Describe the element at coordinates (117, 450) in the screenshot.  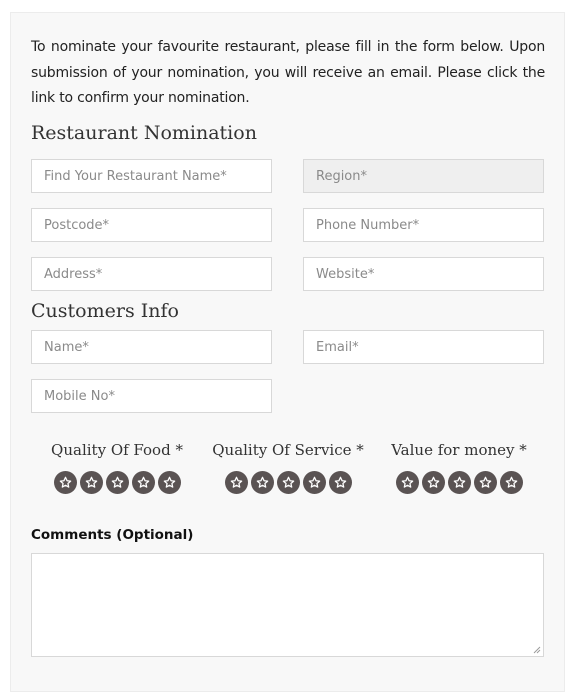
I see `rating-label: Quality Of Food *` at that location.